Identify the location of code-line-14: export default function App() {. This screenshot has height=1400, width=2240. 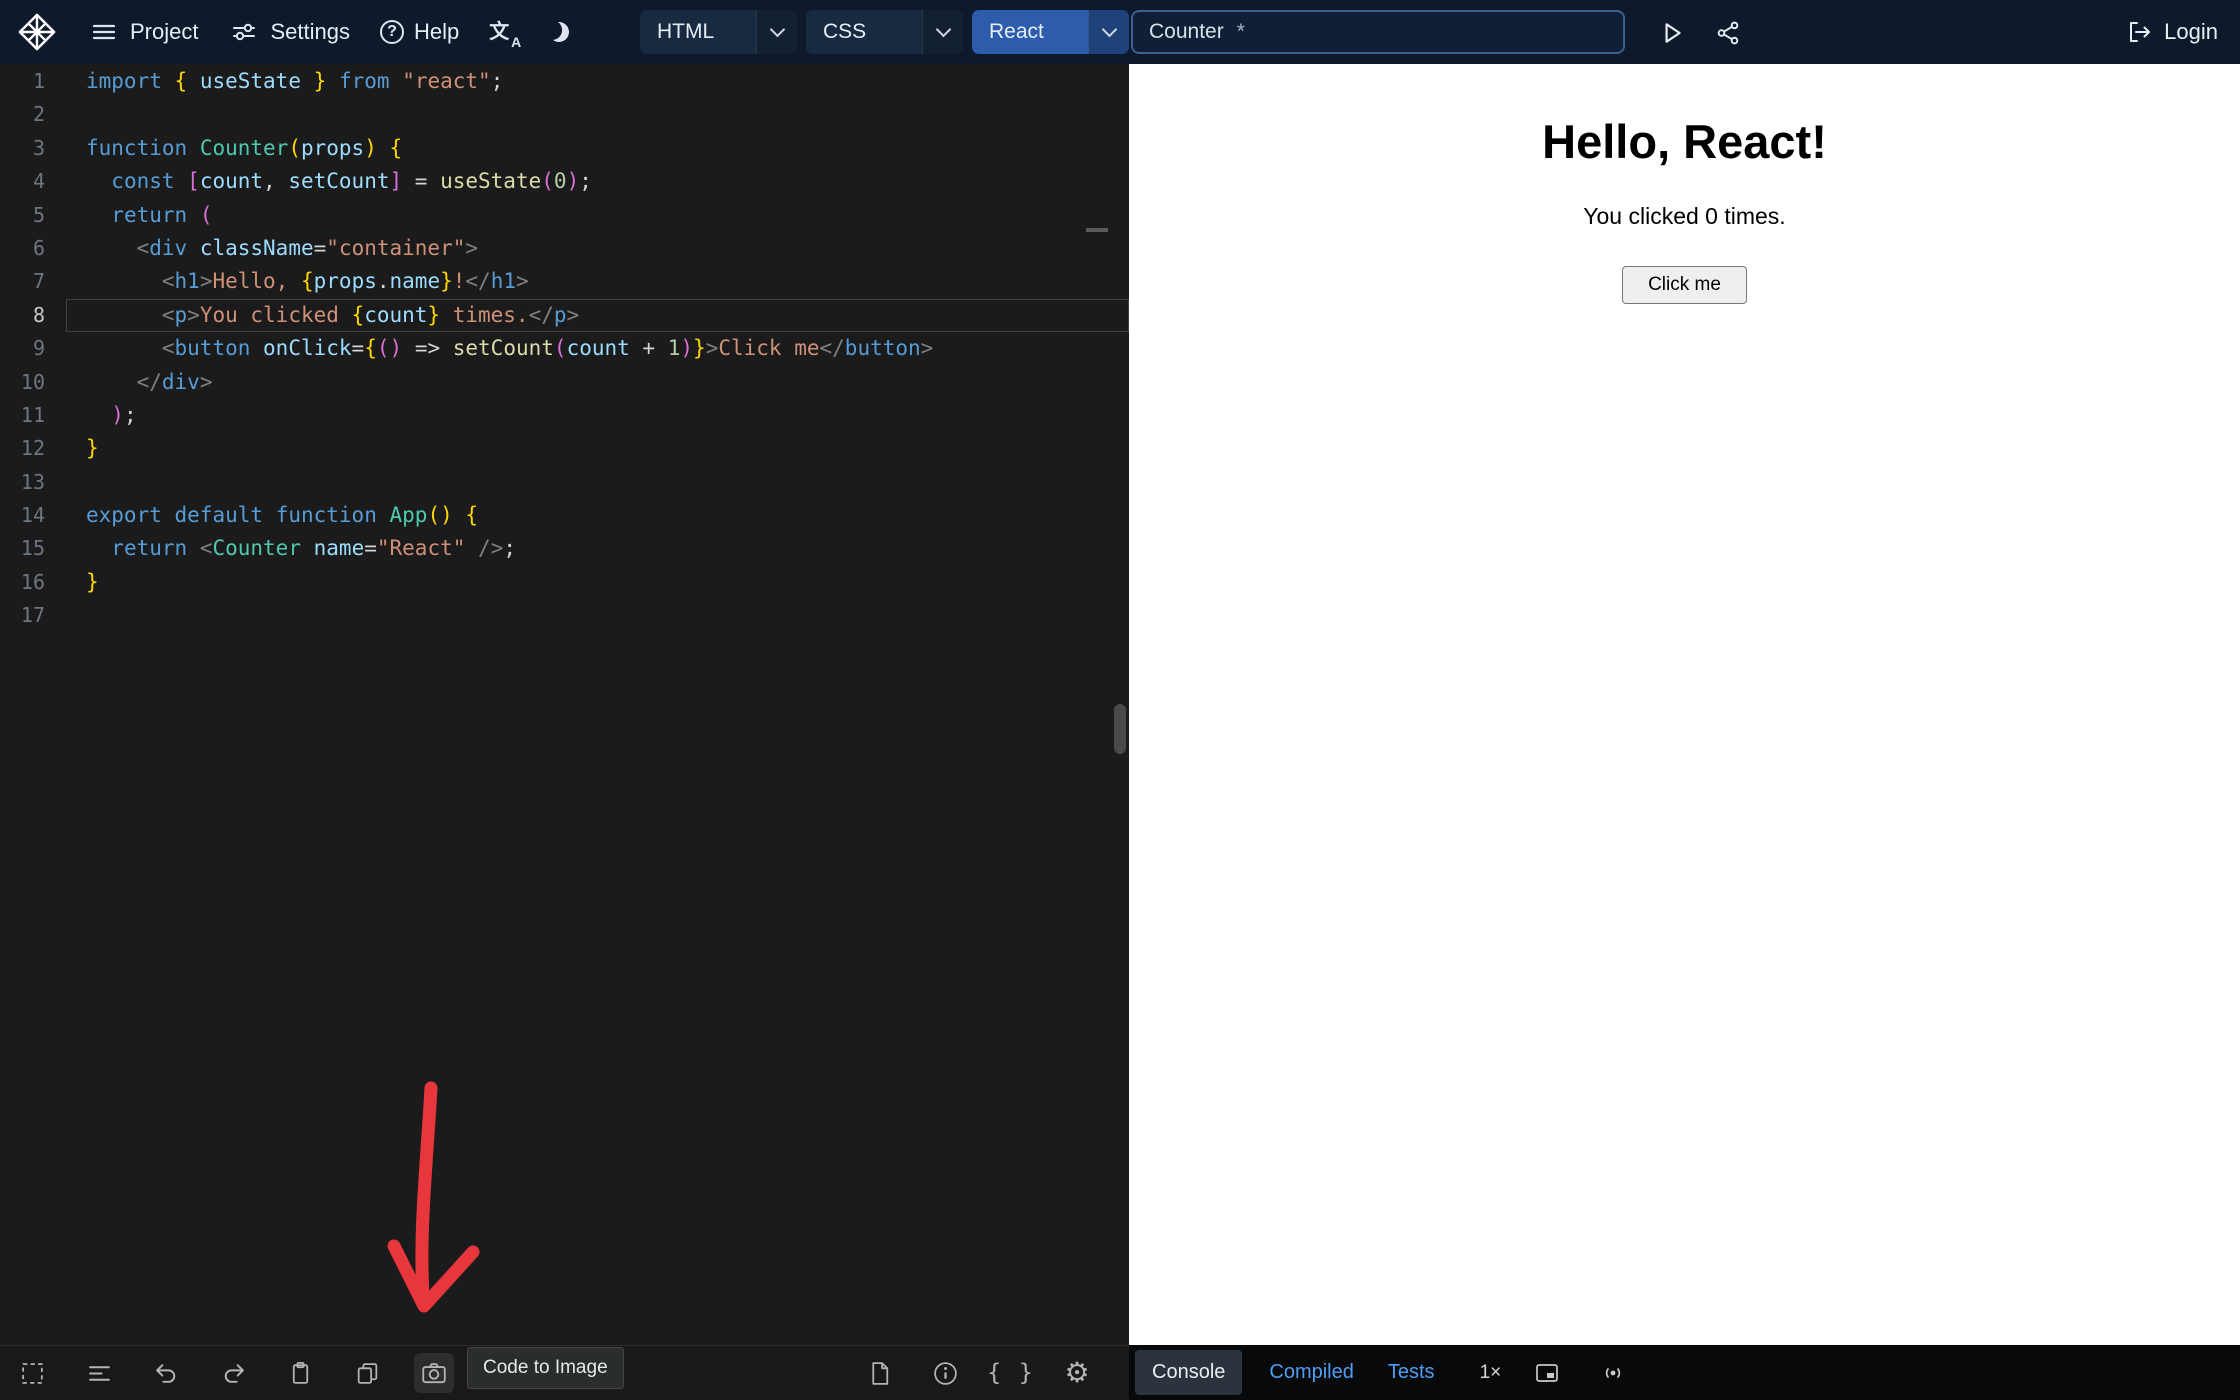
(597, 515).